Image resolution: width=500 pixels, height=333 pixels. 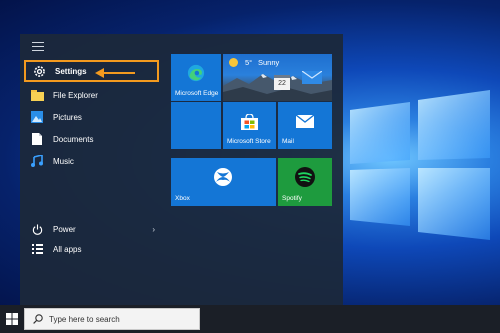 What do you see at coordinates (37, 95) in the screenshot?
I see `folder-icon` at bounding box center [37, 95].